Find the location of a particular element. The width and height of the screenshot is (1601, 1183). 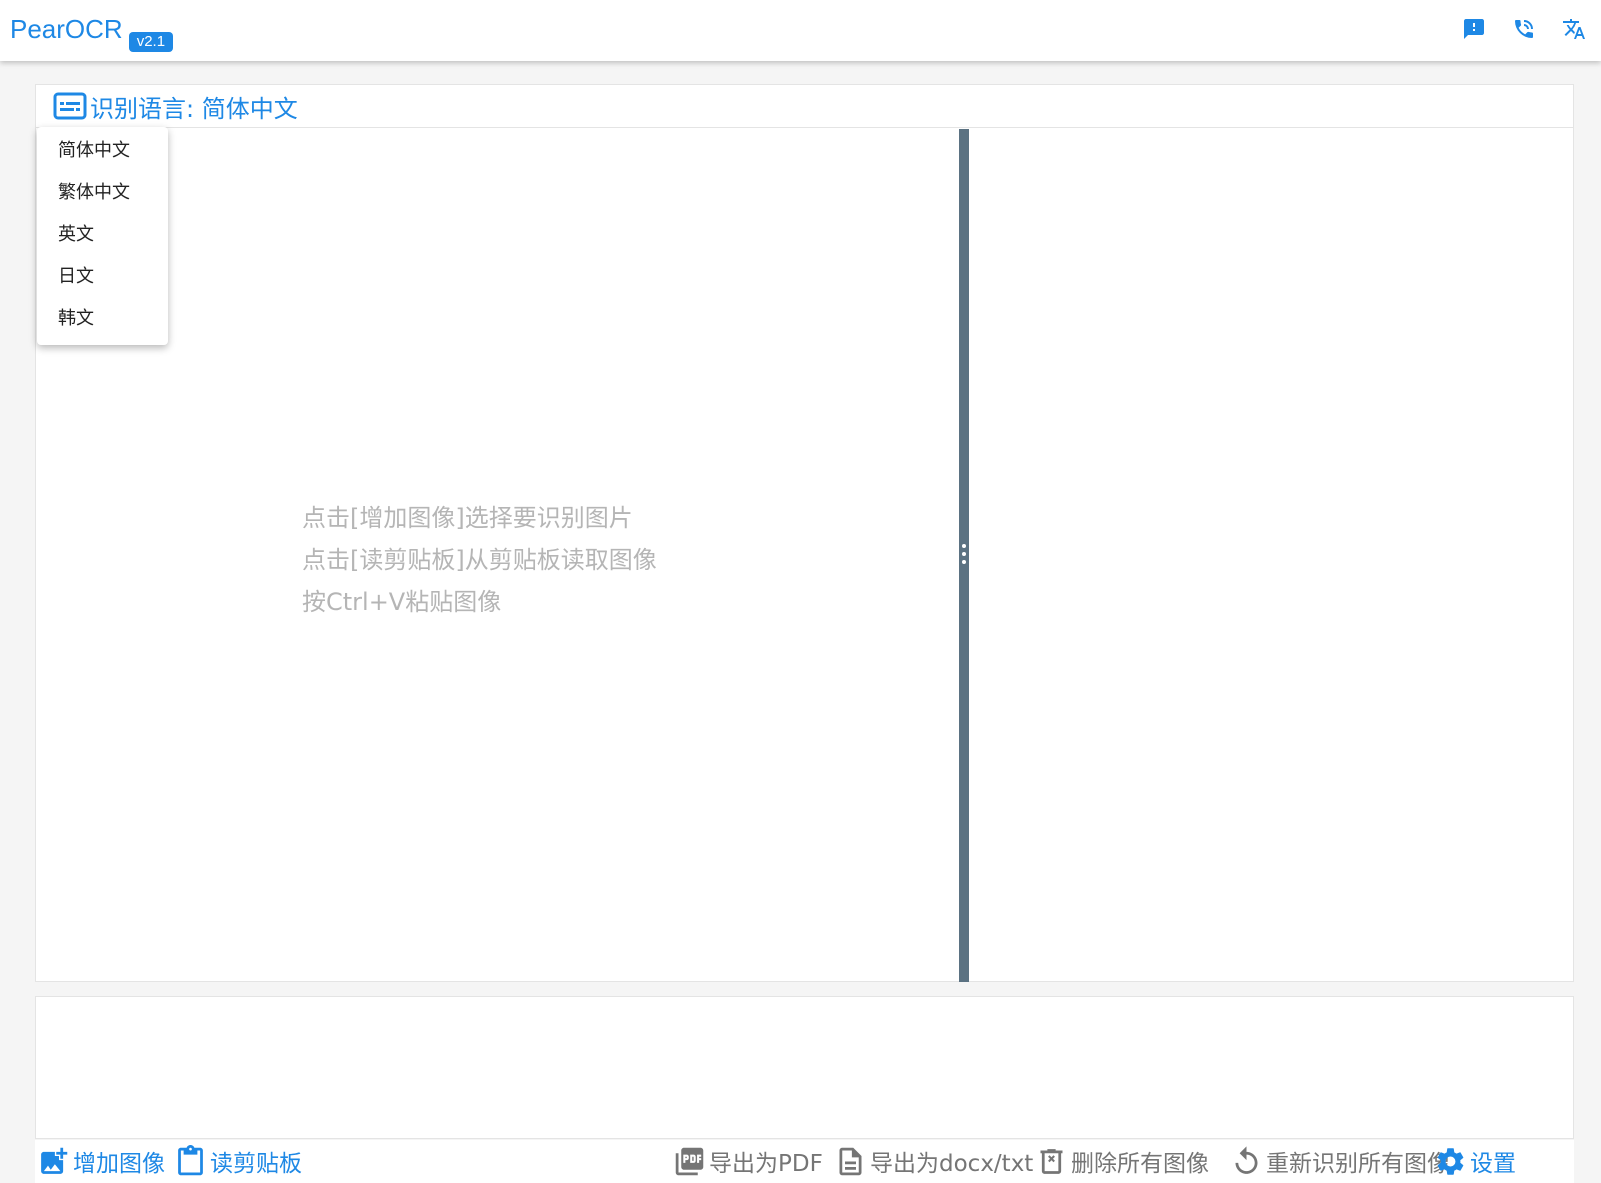

reocr-all-button: 重新识别所有图像 is located at coordinates (1340, 1161).